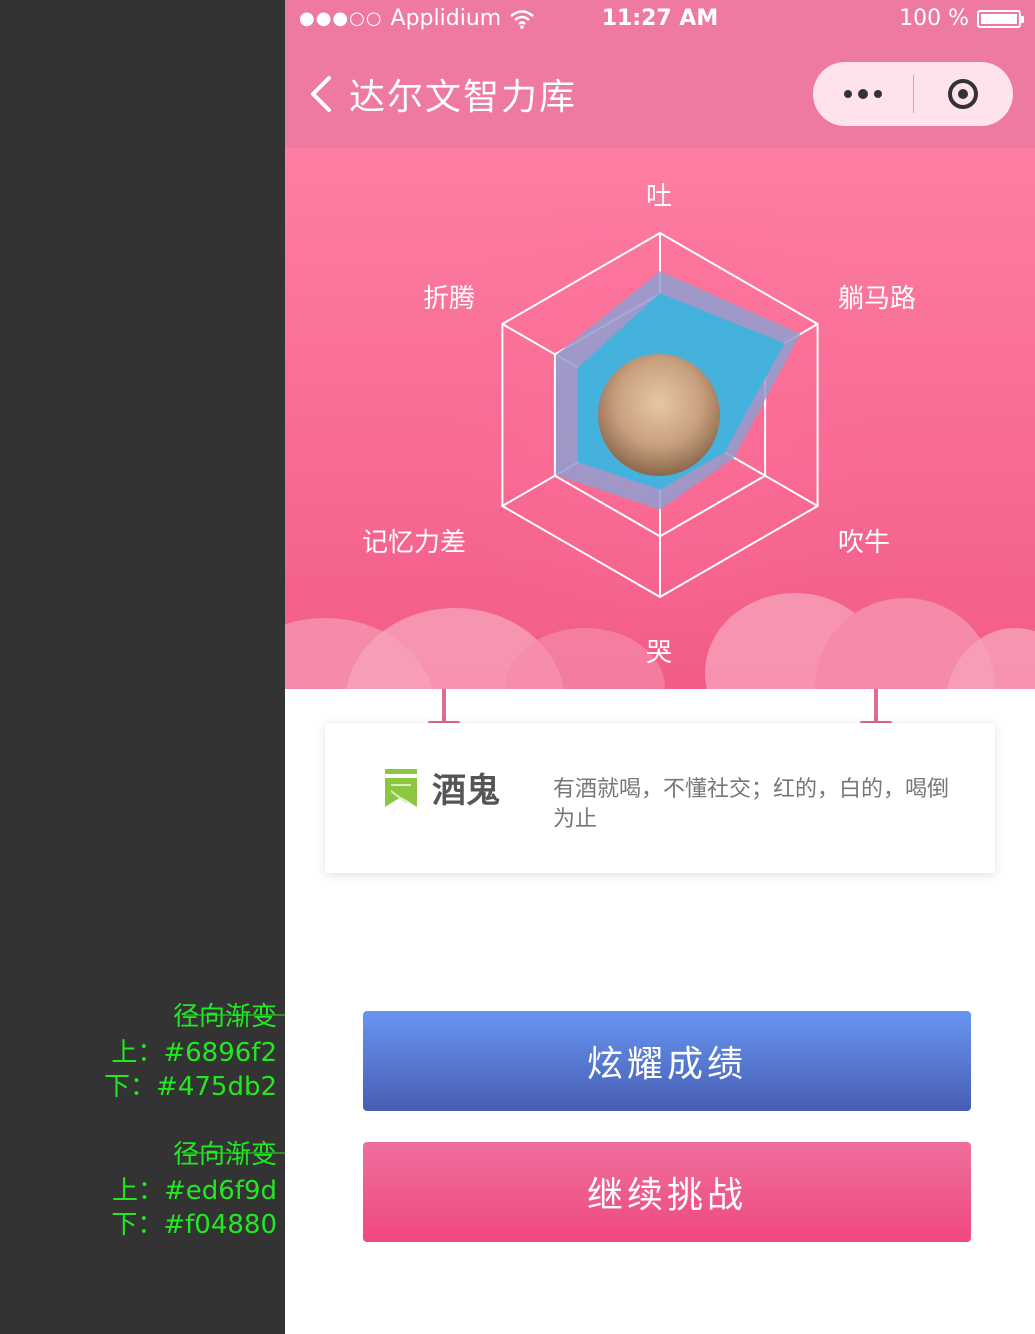 The image size is (1035, 1334). What do you see at coordinates (463, 97) in the screenshot?
I see `page-title: 达尔文智力库` at bounding box center [463, 97].